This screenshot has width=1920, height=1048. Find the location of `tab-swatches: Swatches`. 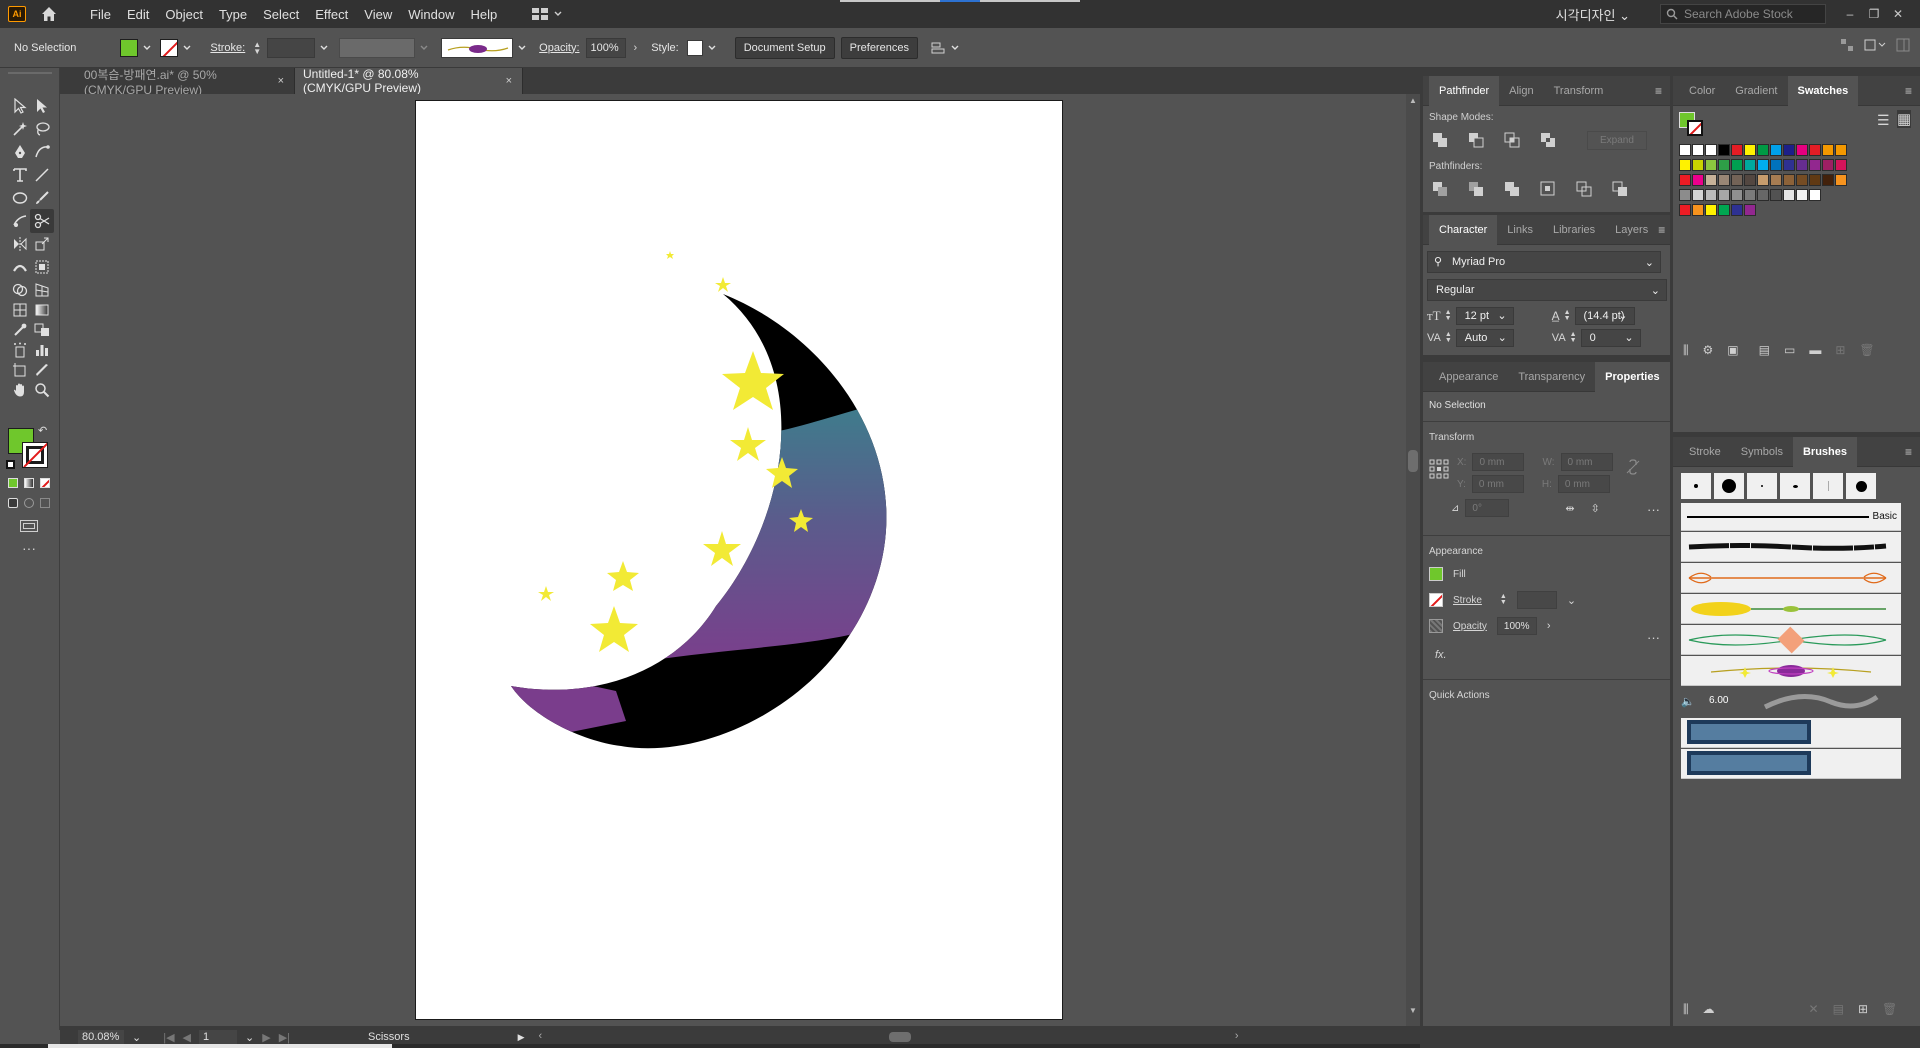

tab-swatches: Swatches is located at coordinates (1823, 90).